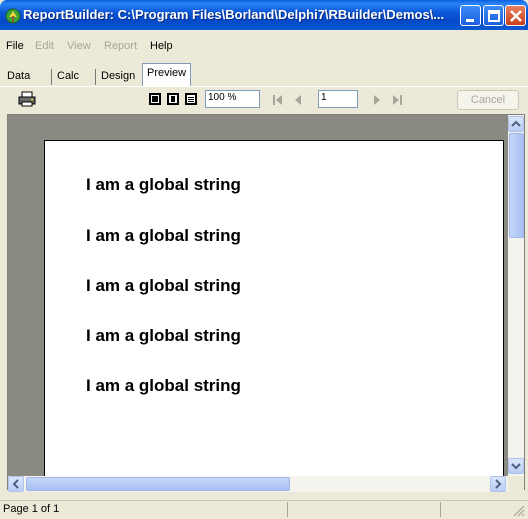 Image resolution: width=528 pixels, height=519 pixels. I want to click on preview-toolbar, so click(264, 101).